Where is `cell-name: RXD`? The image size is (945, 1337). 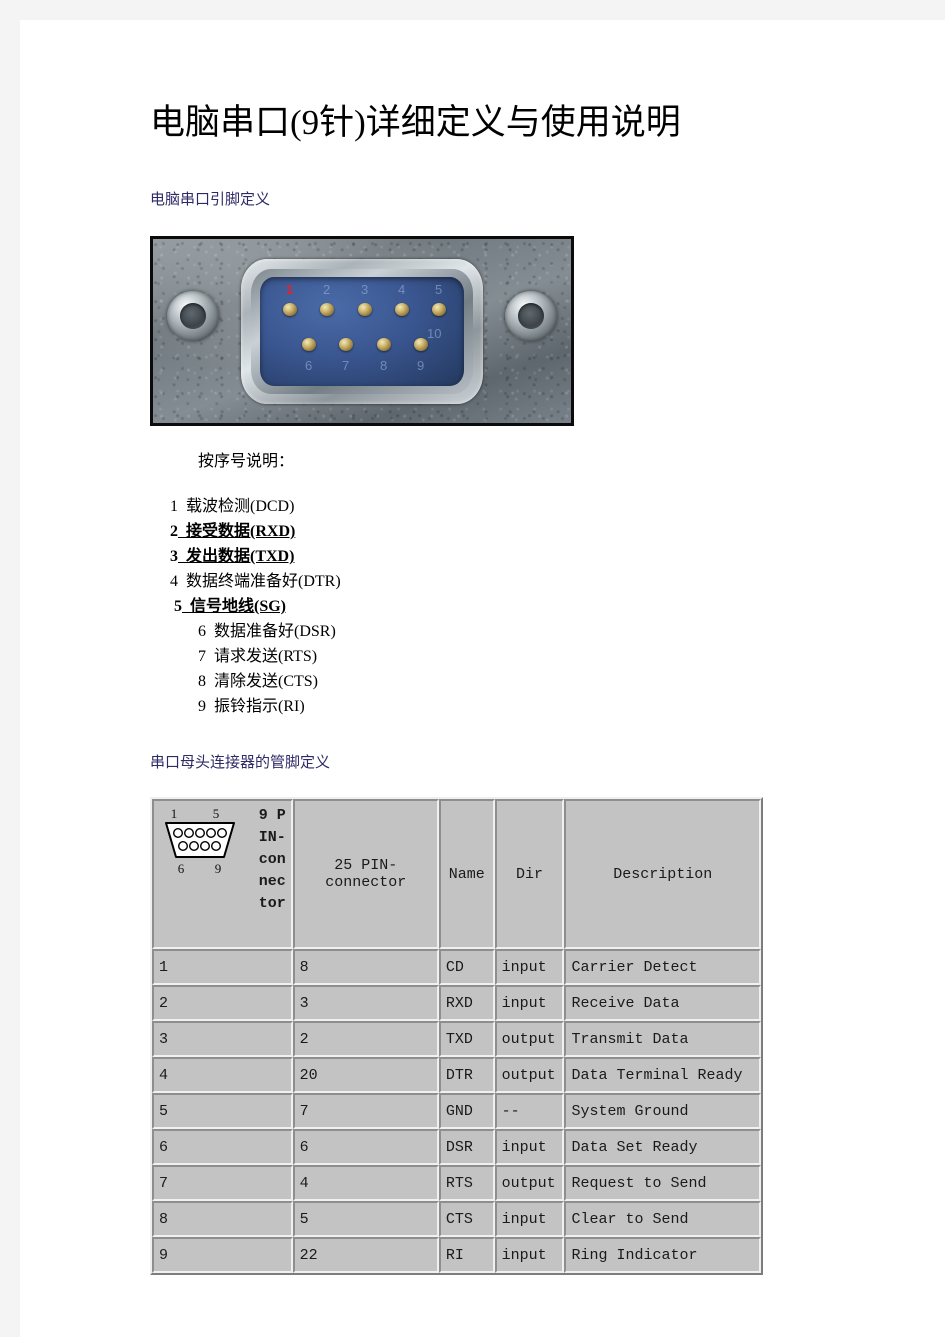
cell-name: RXD is located at coordinates (466, 1003).